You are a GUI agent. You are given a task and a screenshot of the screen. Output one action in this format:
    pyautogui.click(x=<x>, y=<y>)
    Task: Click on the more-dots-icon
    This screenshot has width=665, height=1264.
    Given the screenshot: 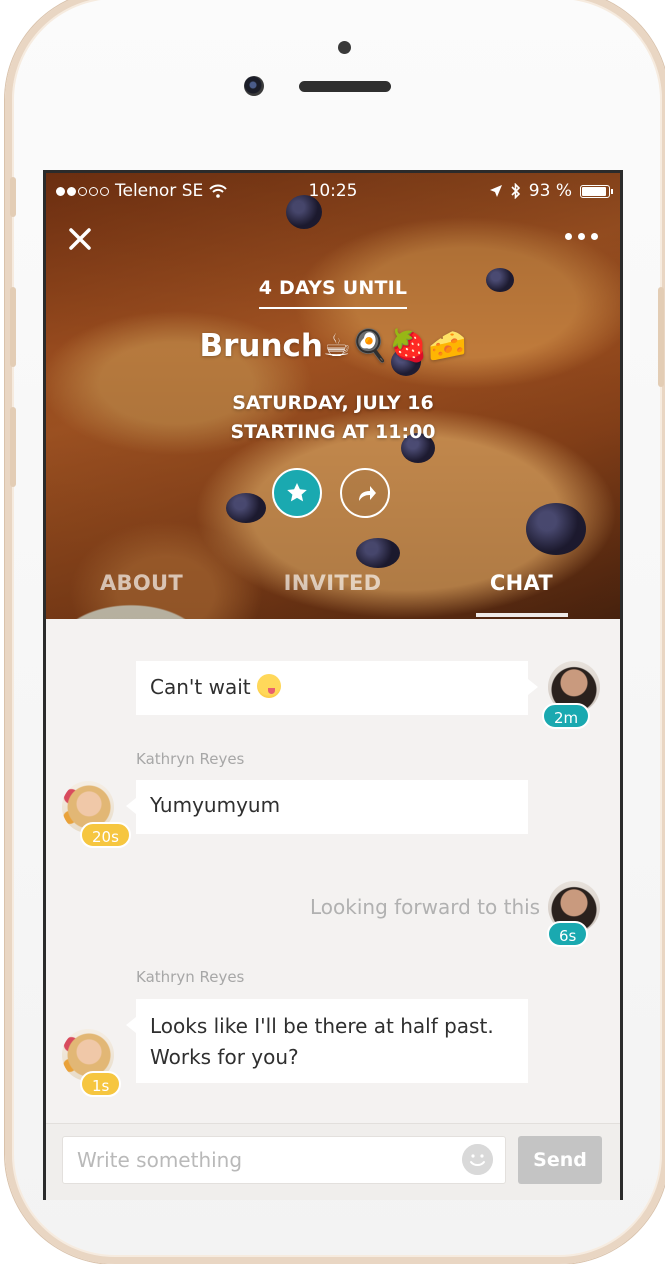 What is the action you would take?
    pyautogui.click(x=581, y=236)
    